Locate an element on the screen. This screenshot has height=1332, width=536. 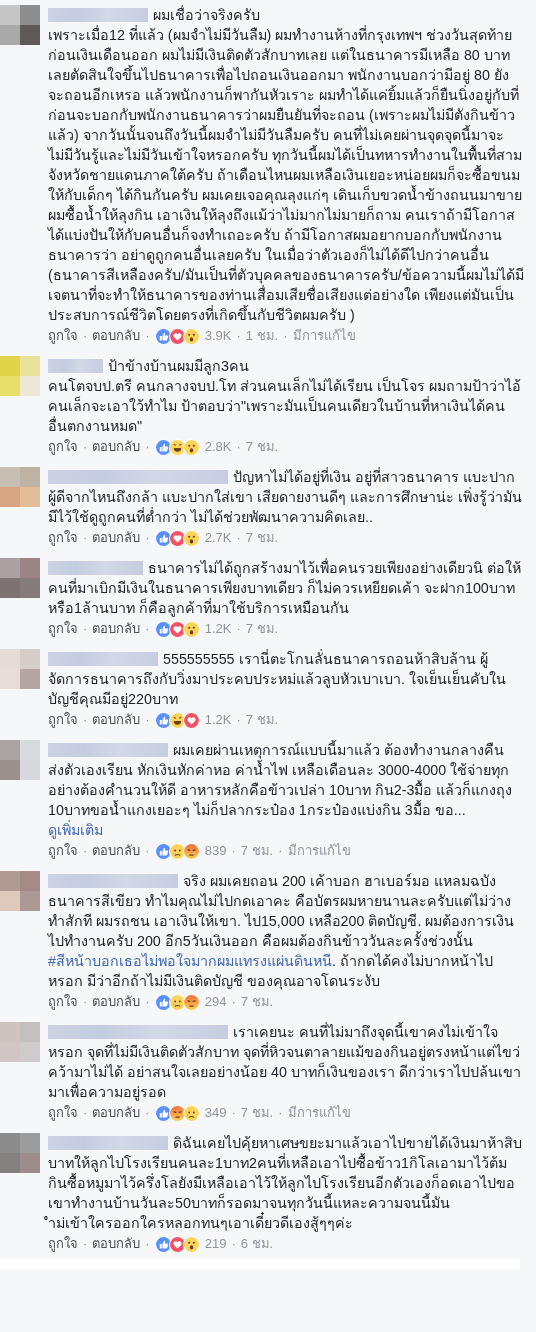
reaction-count: 3.9K is located at coordinates (218, 336).